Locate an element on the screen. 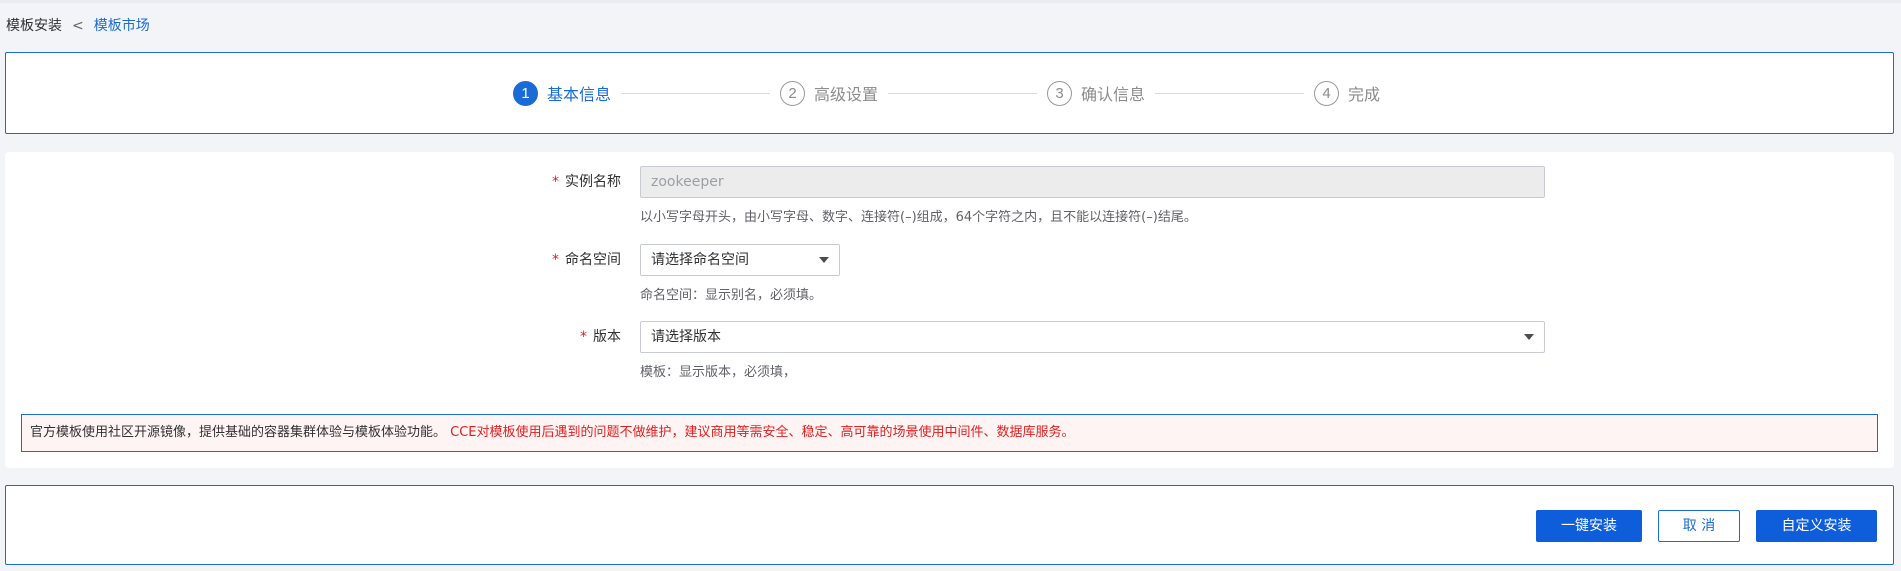 The width and height of the screenshot is (1901, 571). step-number: 4 is located at coordinates (1327, 93).